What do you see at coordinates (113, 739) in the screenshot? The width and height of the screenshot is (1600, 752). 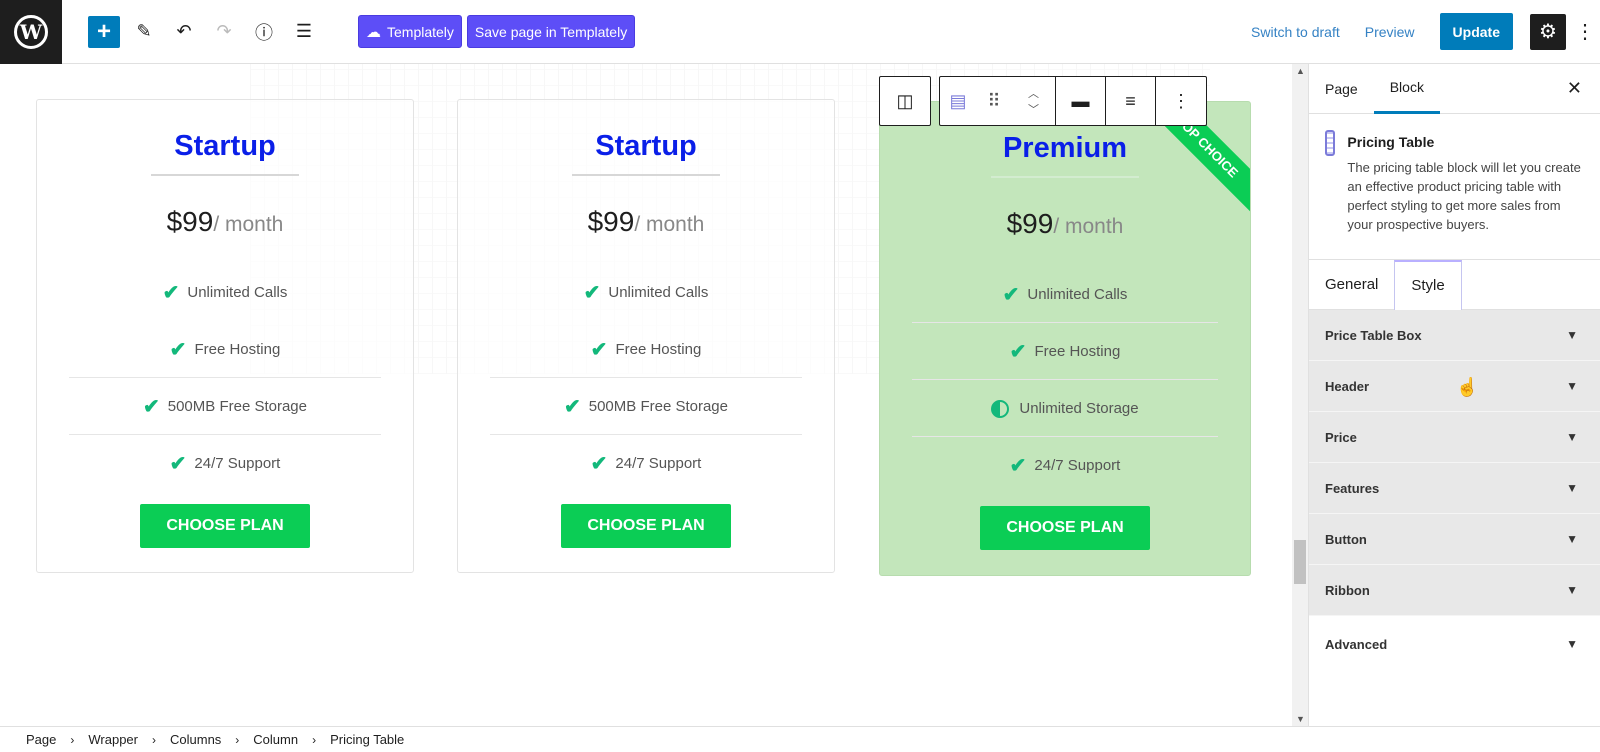 I see `breadcrumb-item: Wrapper` at bounding box center [113, 739].